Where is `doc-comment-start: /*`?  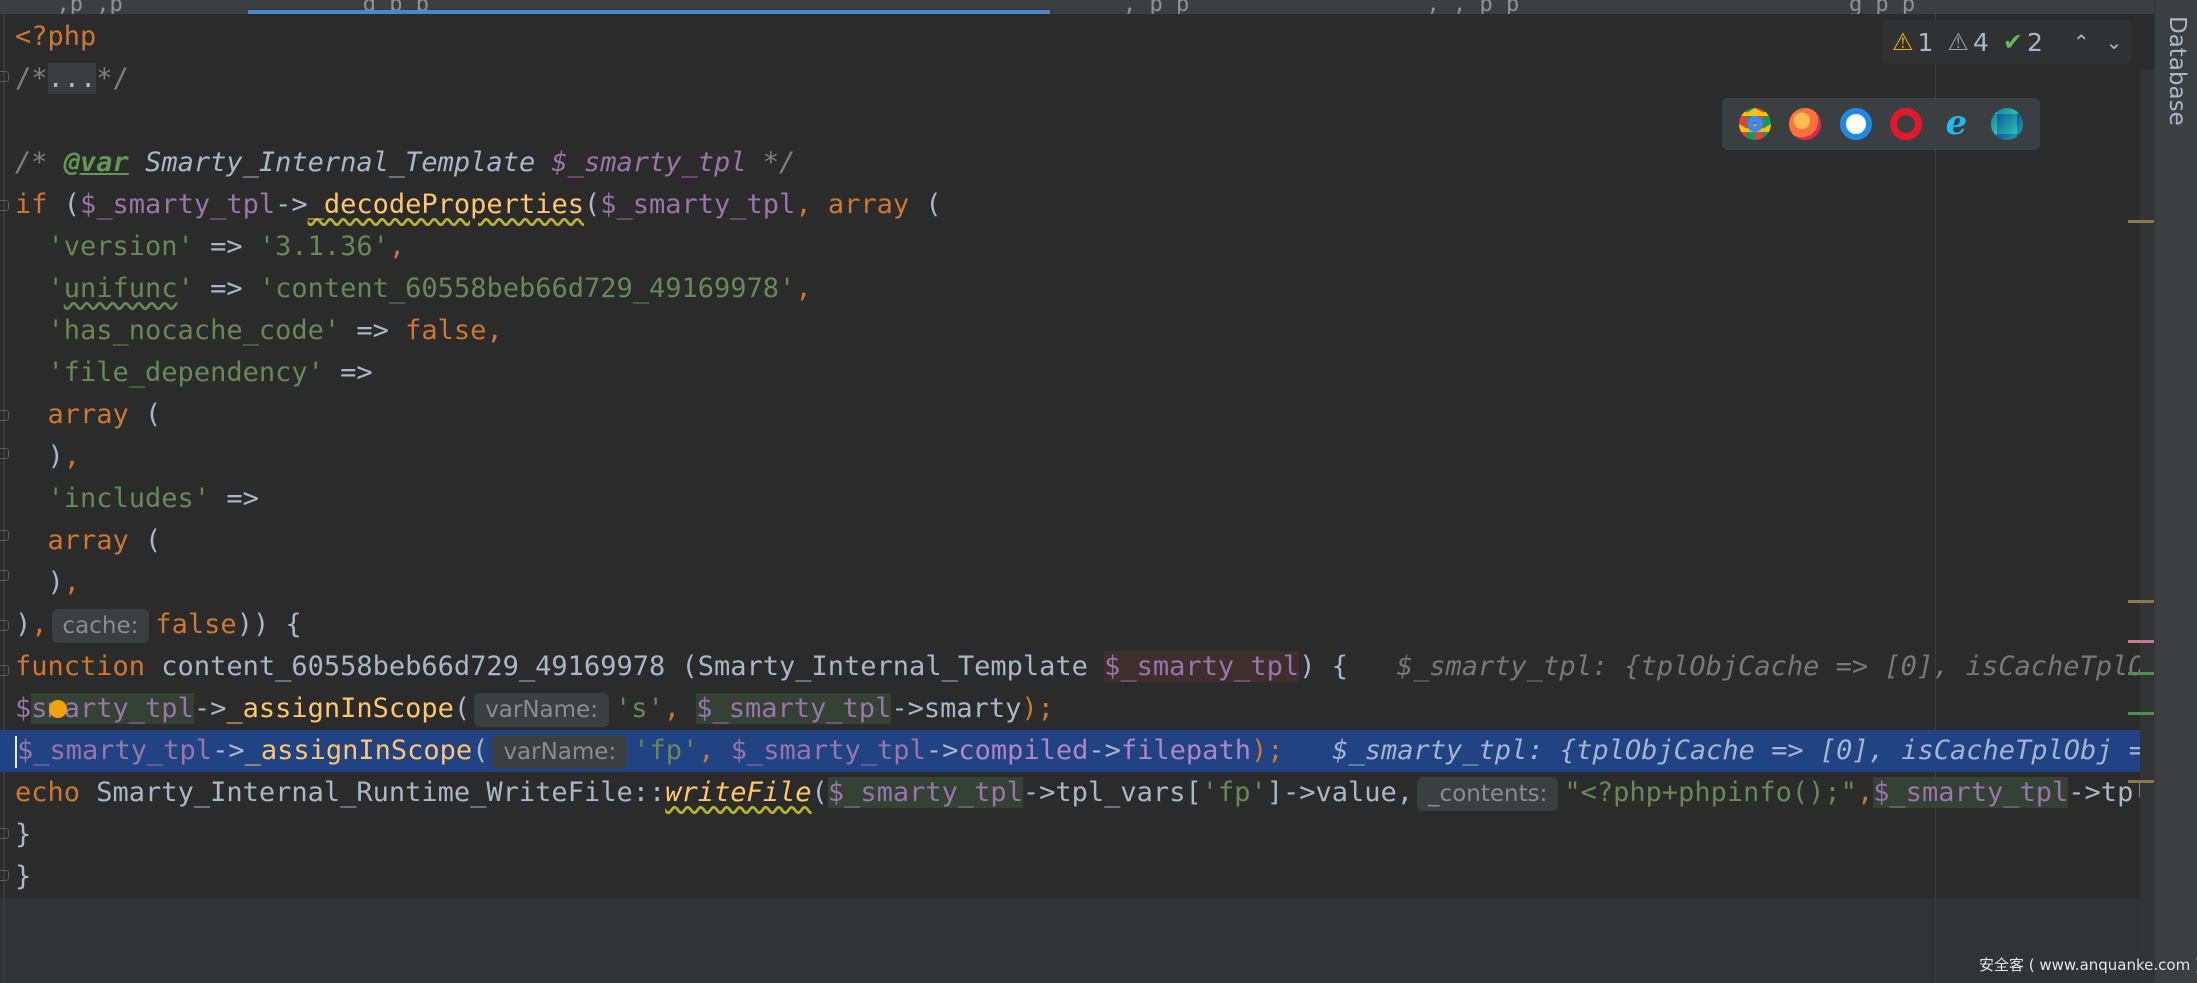 doc-comment-start: /* is located at coordinates (39, 162).